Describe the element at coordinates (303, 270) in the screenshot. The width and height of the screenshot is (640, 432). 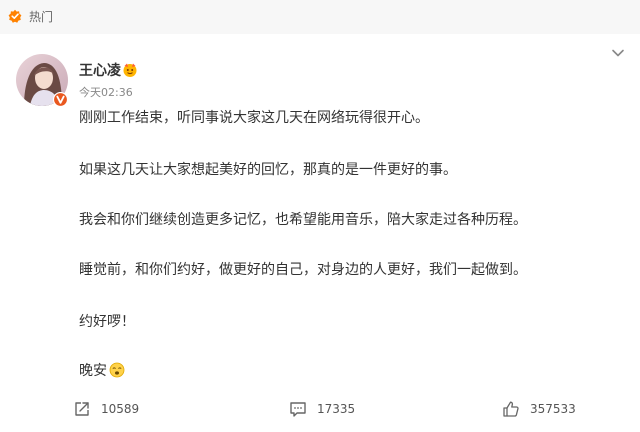
I see `post-paragraph-4: 睡觉前，和你们约好，做更好的自己，对身边的人更好，我们一起做到。` at that location.